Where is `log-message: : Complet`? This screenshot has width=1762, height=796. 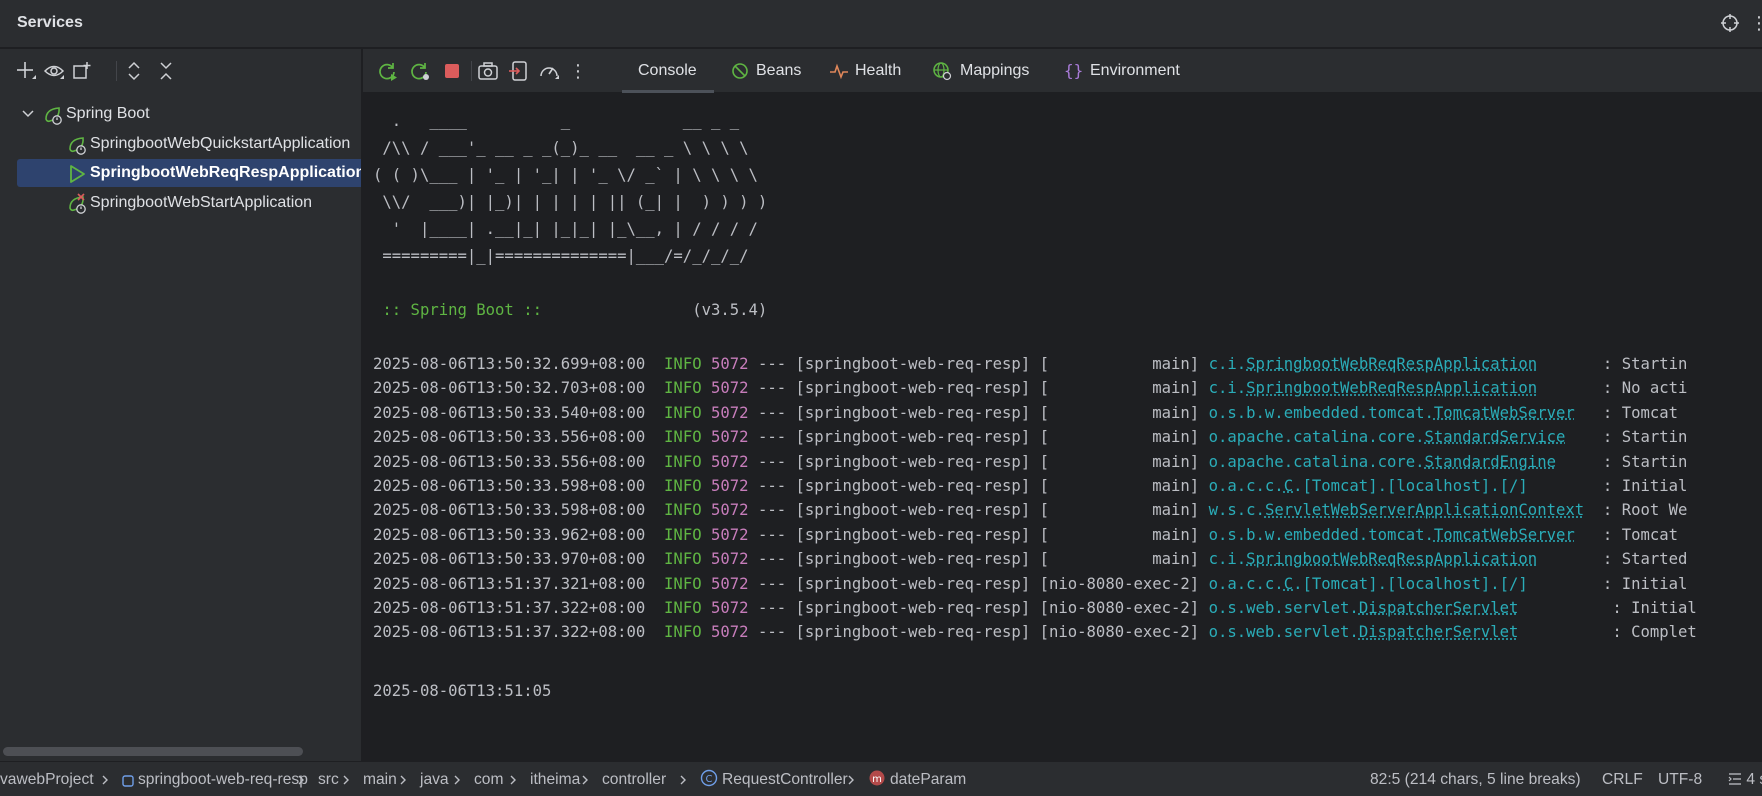 log-message: : Complet is located at coordinates (1654, 632).